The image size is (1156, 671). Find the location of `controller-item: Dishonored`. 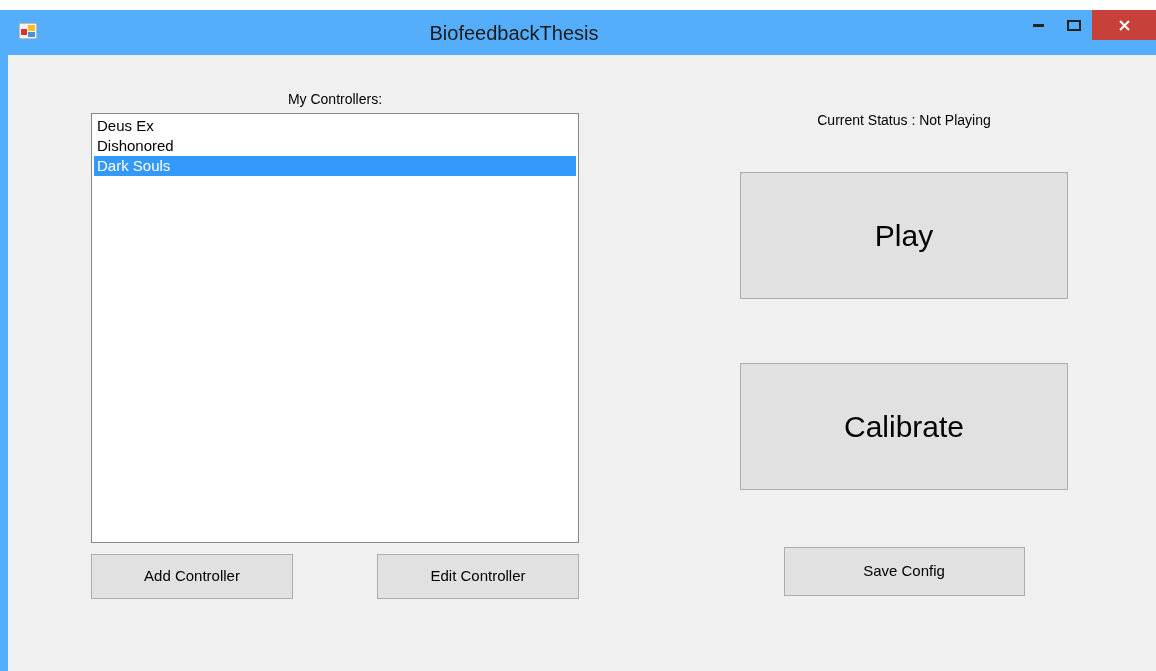

controller-item: Dishonored is located at coordinates (335, 146).